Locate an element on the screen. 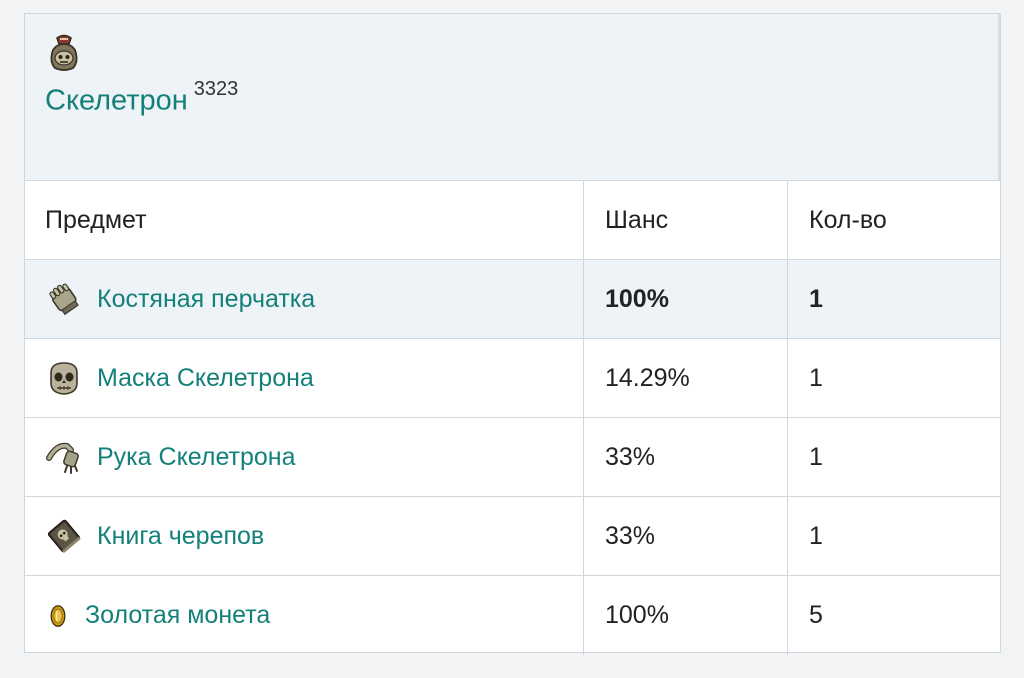 Image resolution: width=1024 pixels, height=678 pixels. book-of-skulls-icon is located at coordinates (64, 536).